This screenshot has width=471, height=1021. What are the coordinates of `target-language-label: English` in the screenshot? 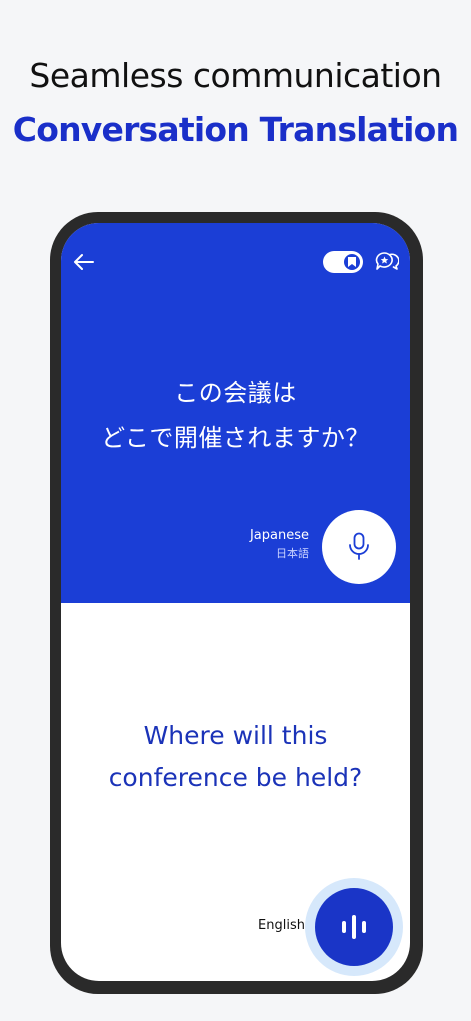 It's located at (281, 925).